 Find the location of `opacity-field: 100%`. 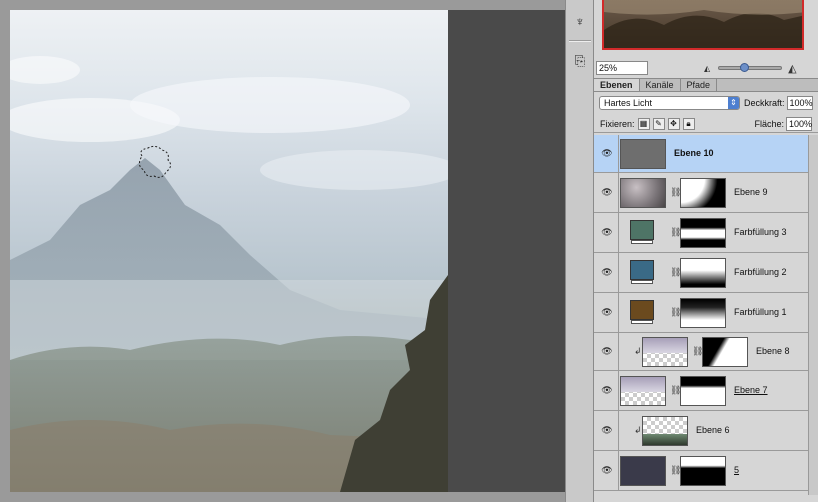

opacity-field: 100% is located at coordinates (799, 103).